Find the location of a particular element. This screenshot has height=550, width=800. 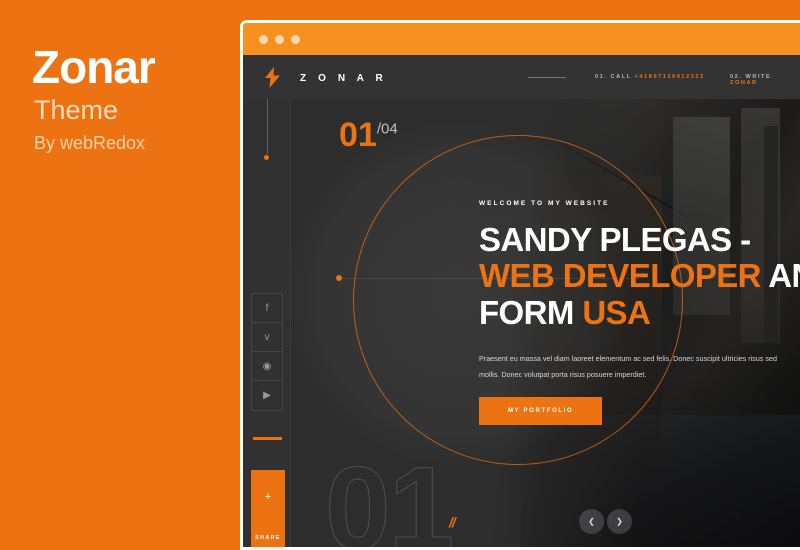

hero-line-dot is located at coordinates (339, 278).